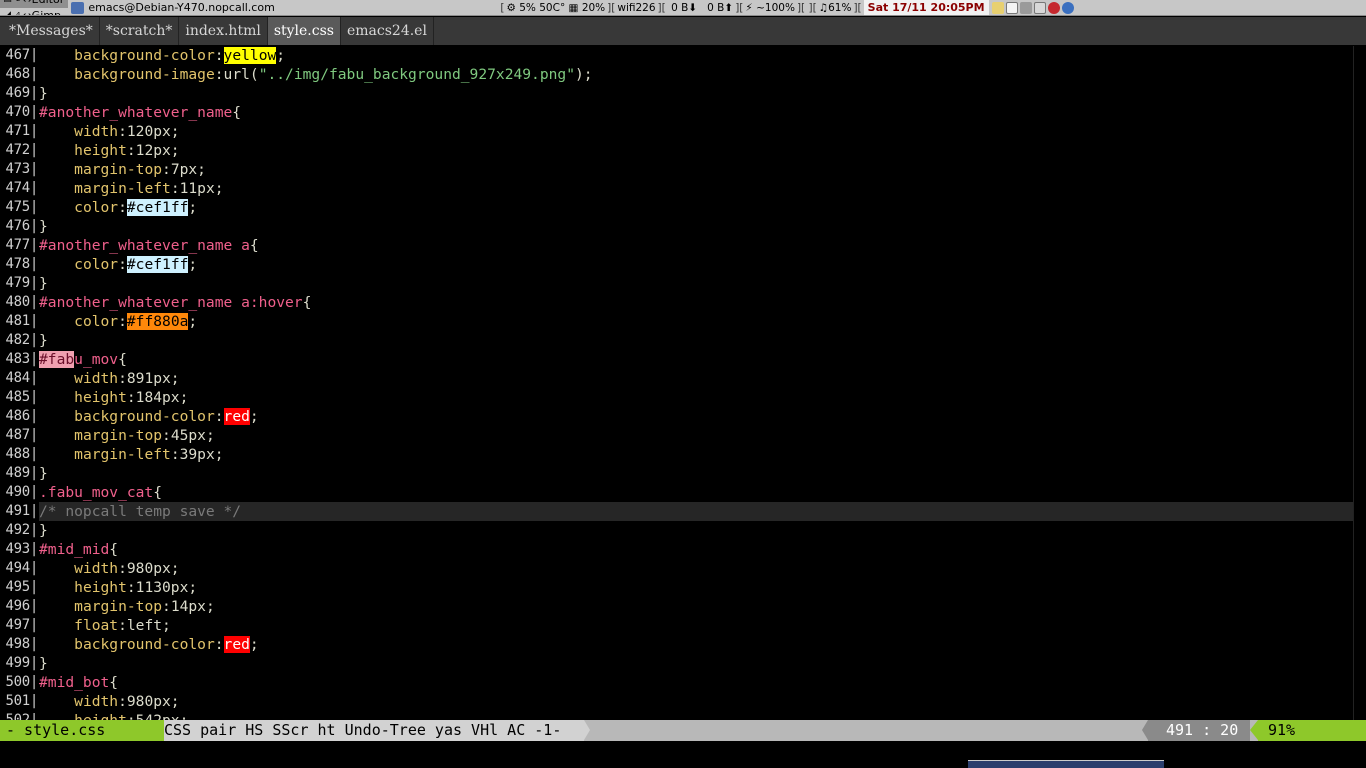 This screenshot has height=768, width=1366. I want to click on taskbar-thumbnail, so click(1066, 764).